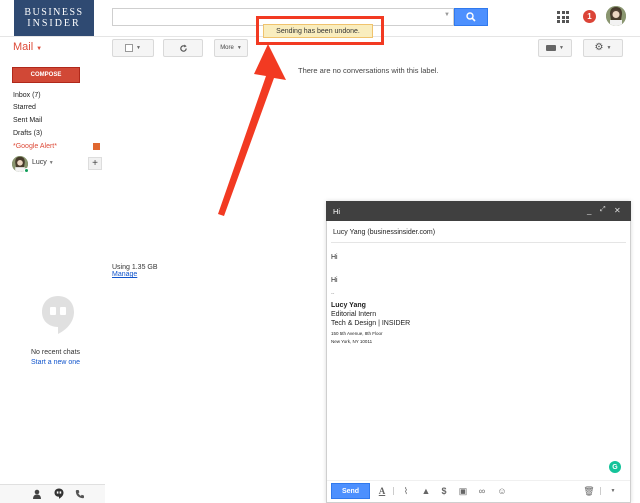  What do you see at coordinates (426, 491) in the screenshot?
I see `drive-icon: ▲` at bounding box center [426, 491].